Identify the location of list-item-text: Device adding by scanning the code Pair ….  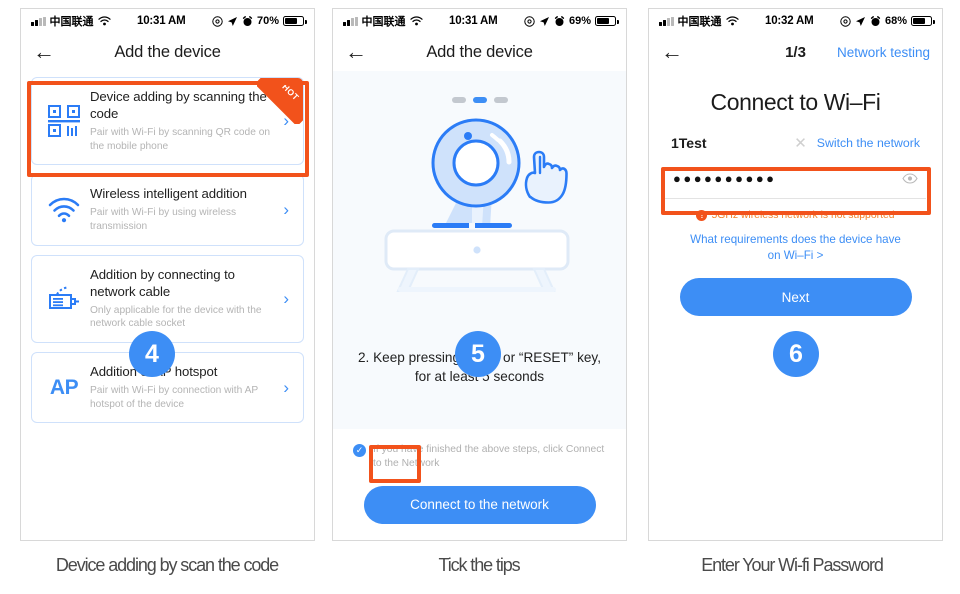
(186, 121).